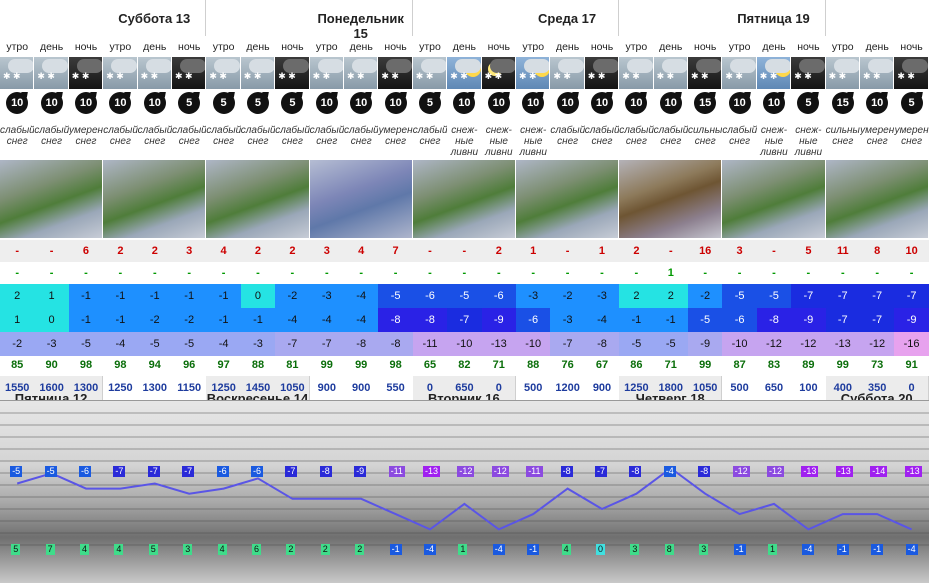 The width and height of the screenshot is (929, 583). What do you see at coordinates (395, 136) in the screenshot?
I see `weather-description: умерен снег` at bounding box center [395, 136].